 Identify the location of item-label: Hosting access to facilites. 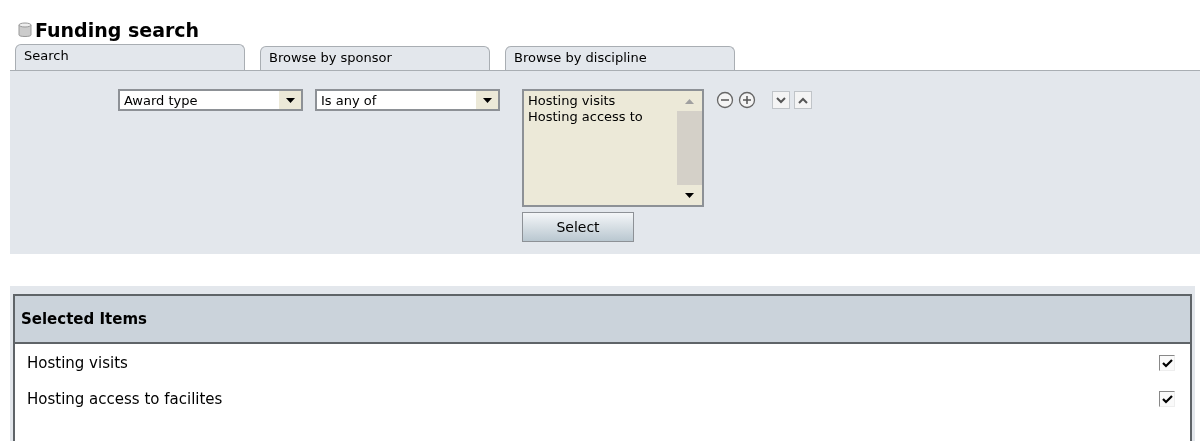
(125, 399).